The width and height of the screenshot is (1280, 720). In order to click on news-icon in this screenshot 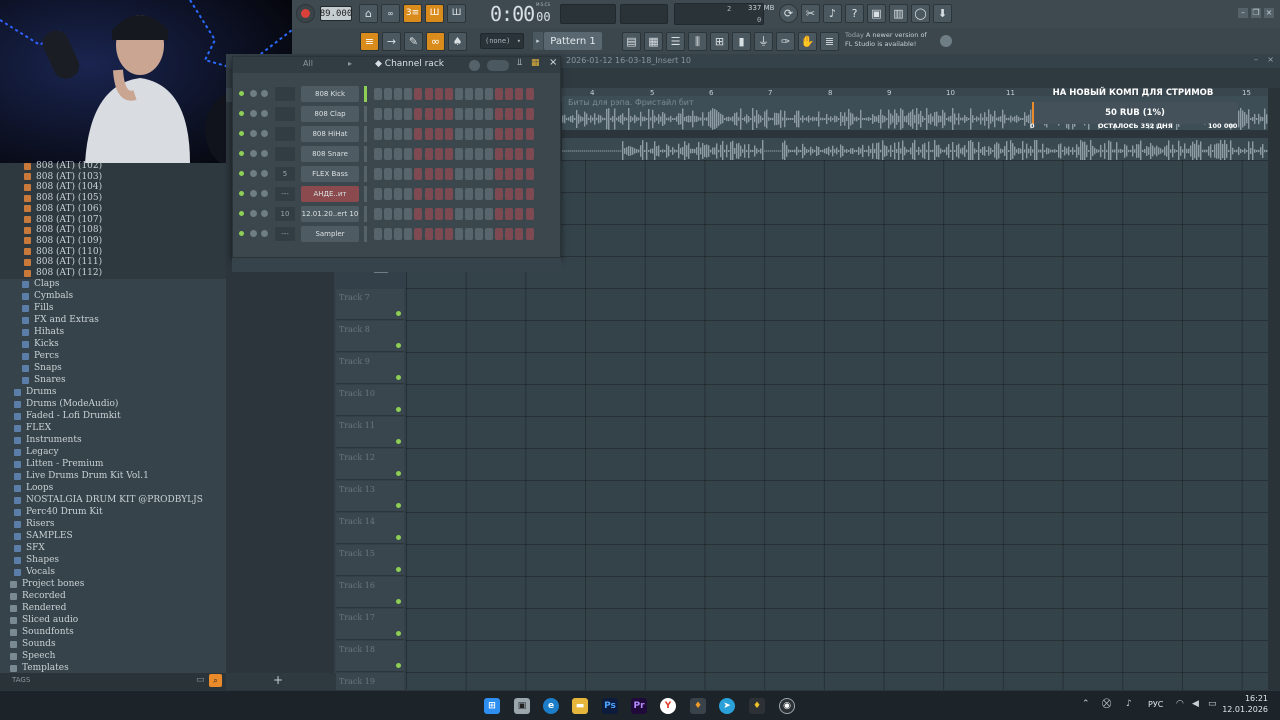, I will do `click(946, 41)`.